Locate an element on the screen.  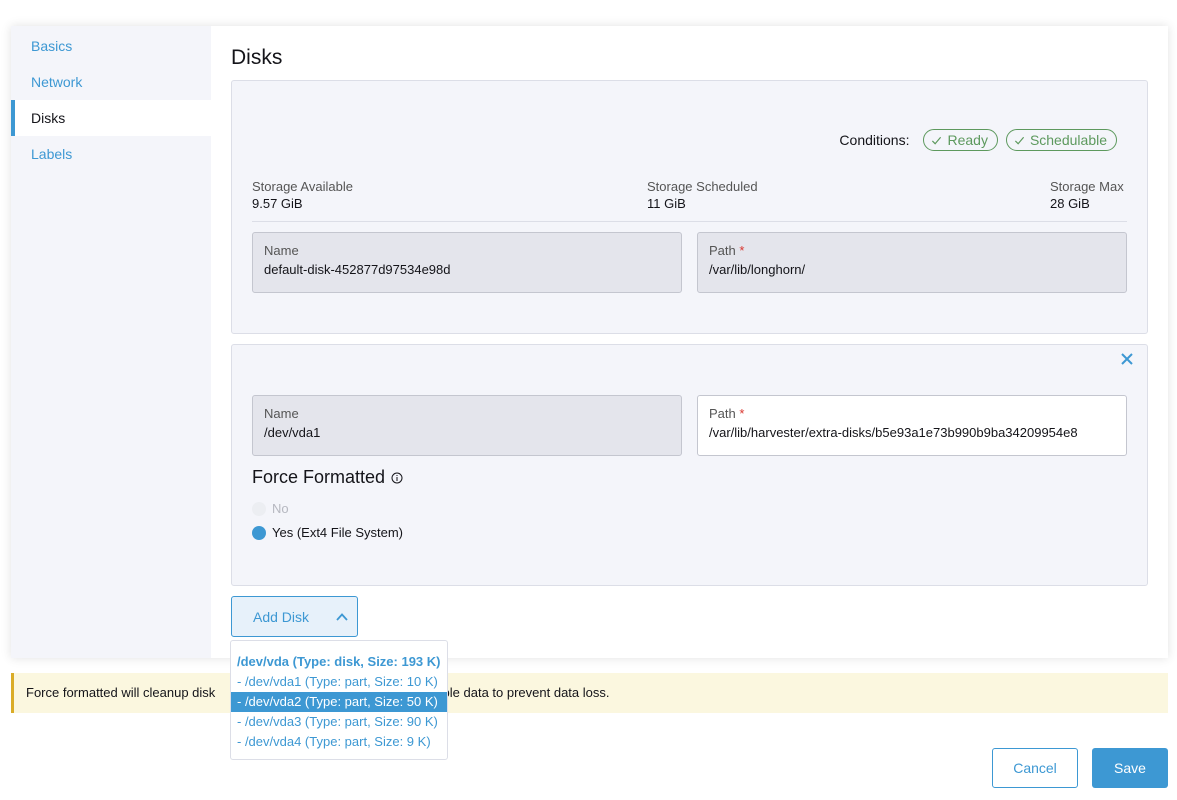
sidebar-item-labels: Labels is located at coordinates (111, 154).